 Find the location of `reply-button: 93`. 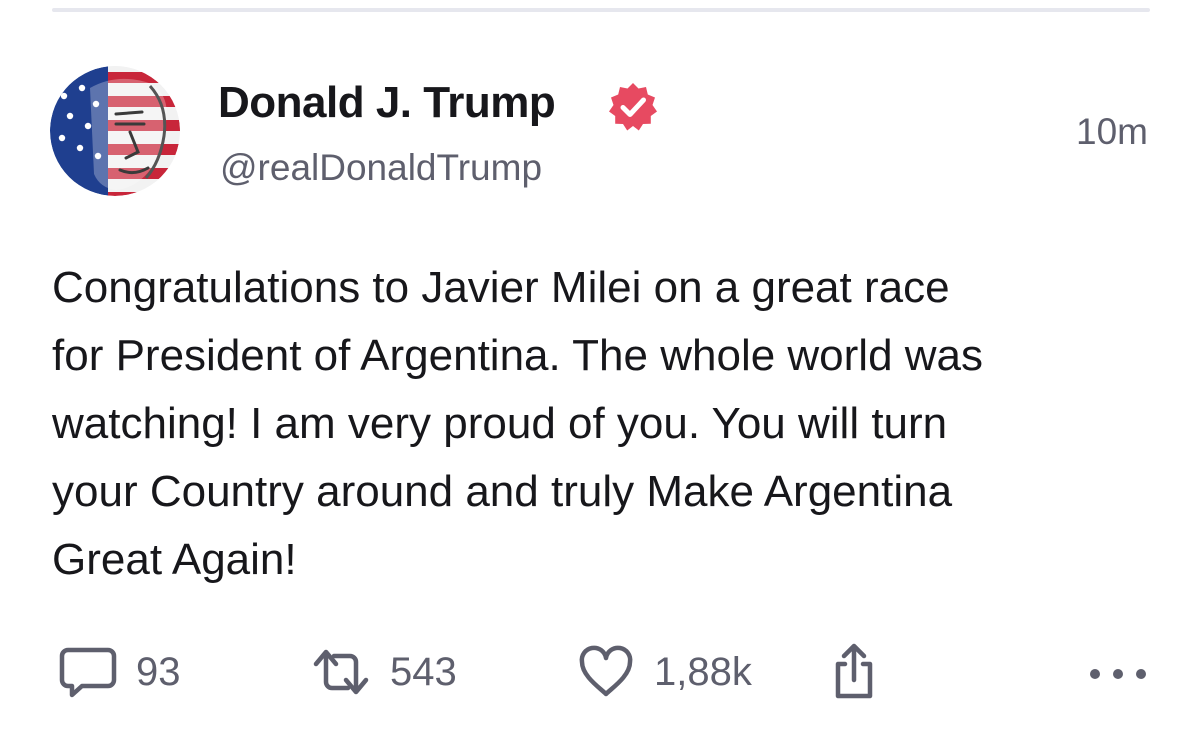

reply-button: 93 is located at coordinates (119, 672).